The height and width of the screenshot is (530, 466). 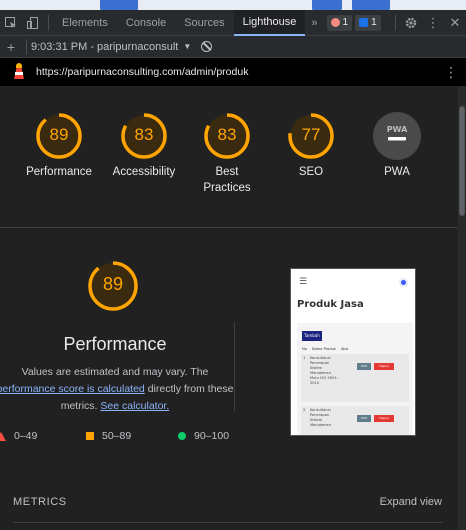 I want to click on gauge-performance: 89 Performance, so click(x=59, y=146).